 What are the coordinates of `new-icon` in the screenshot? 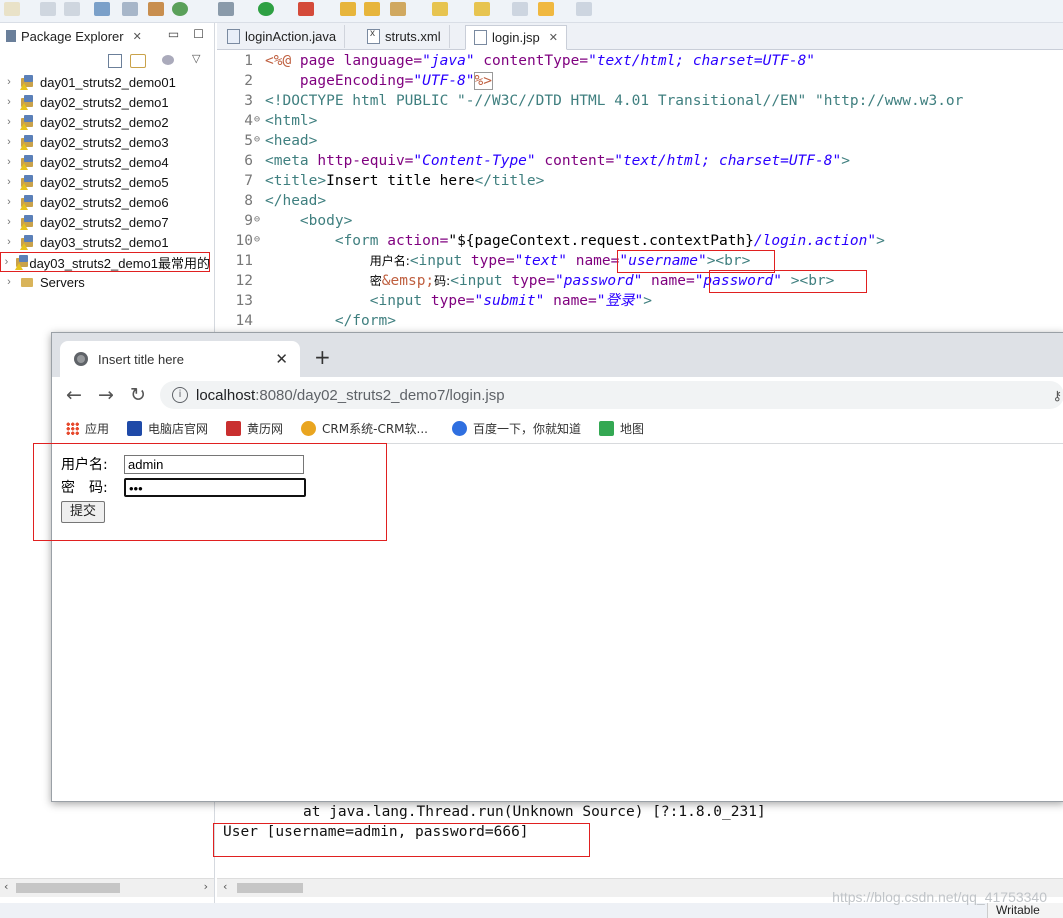 It's located at (12, 9).